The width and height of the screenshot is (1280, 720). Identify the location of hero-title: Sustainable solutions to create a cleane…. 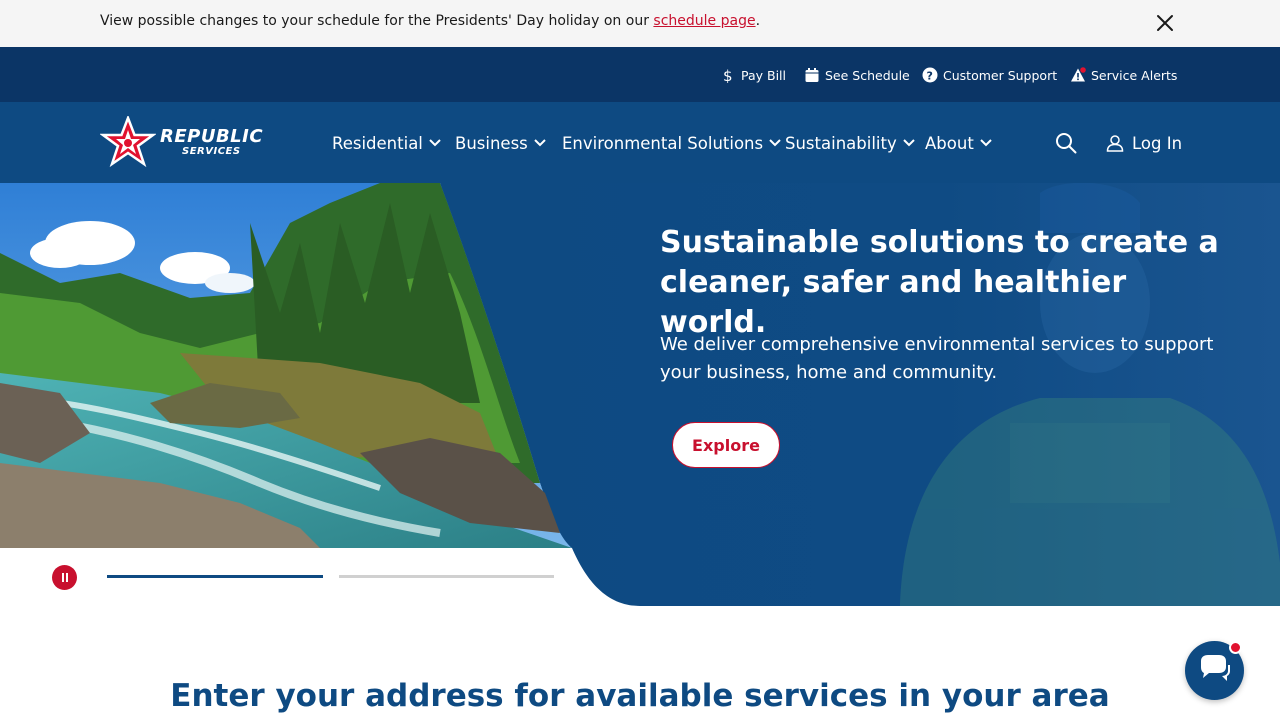
(939, 282).